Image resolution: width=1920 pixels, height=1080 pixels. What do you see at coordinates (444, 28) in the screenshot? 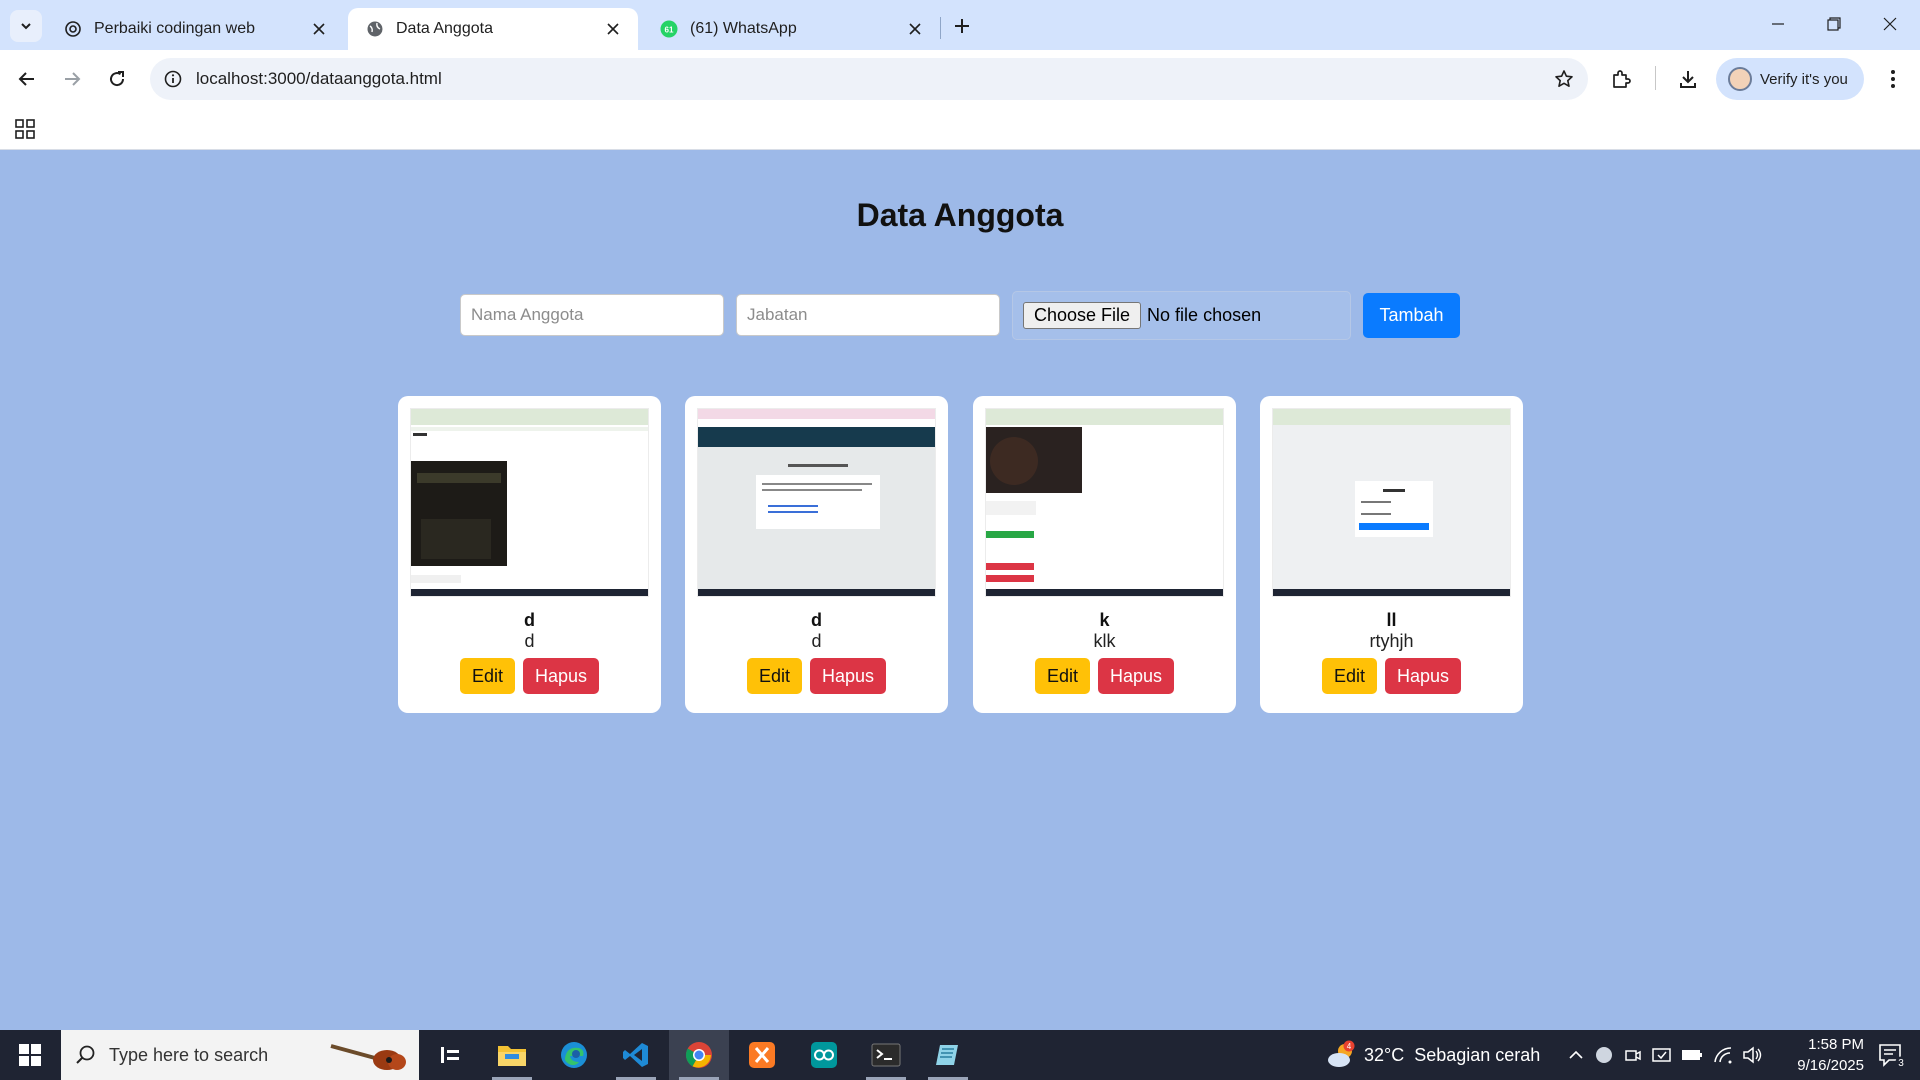
I see `tab-title: Data Anggota` at bounding box center [444, 28].